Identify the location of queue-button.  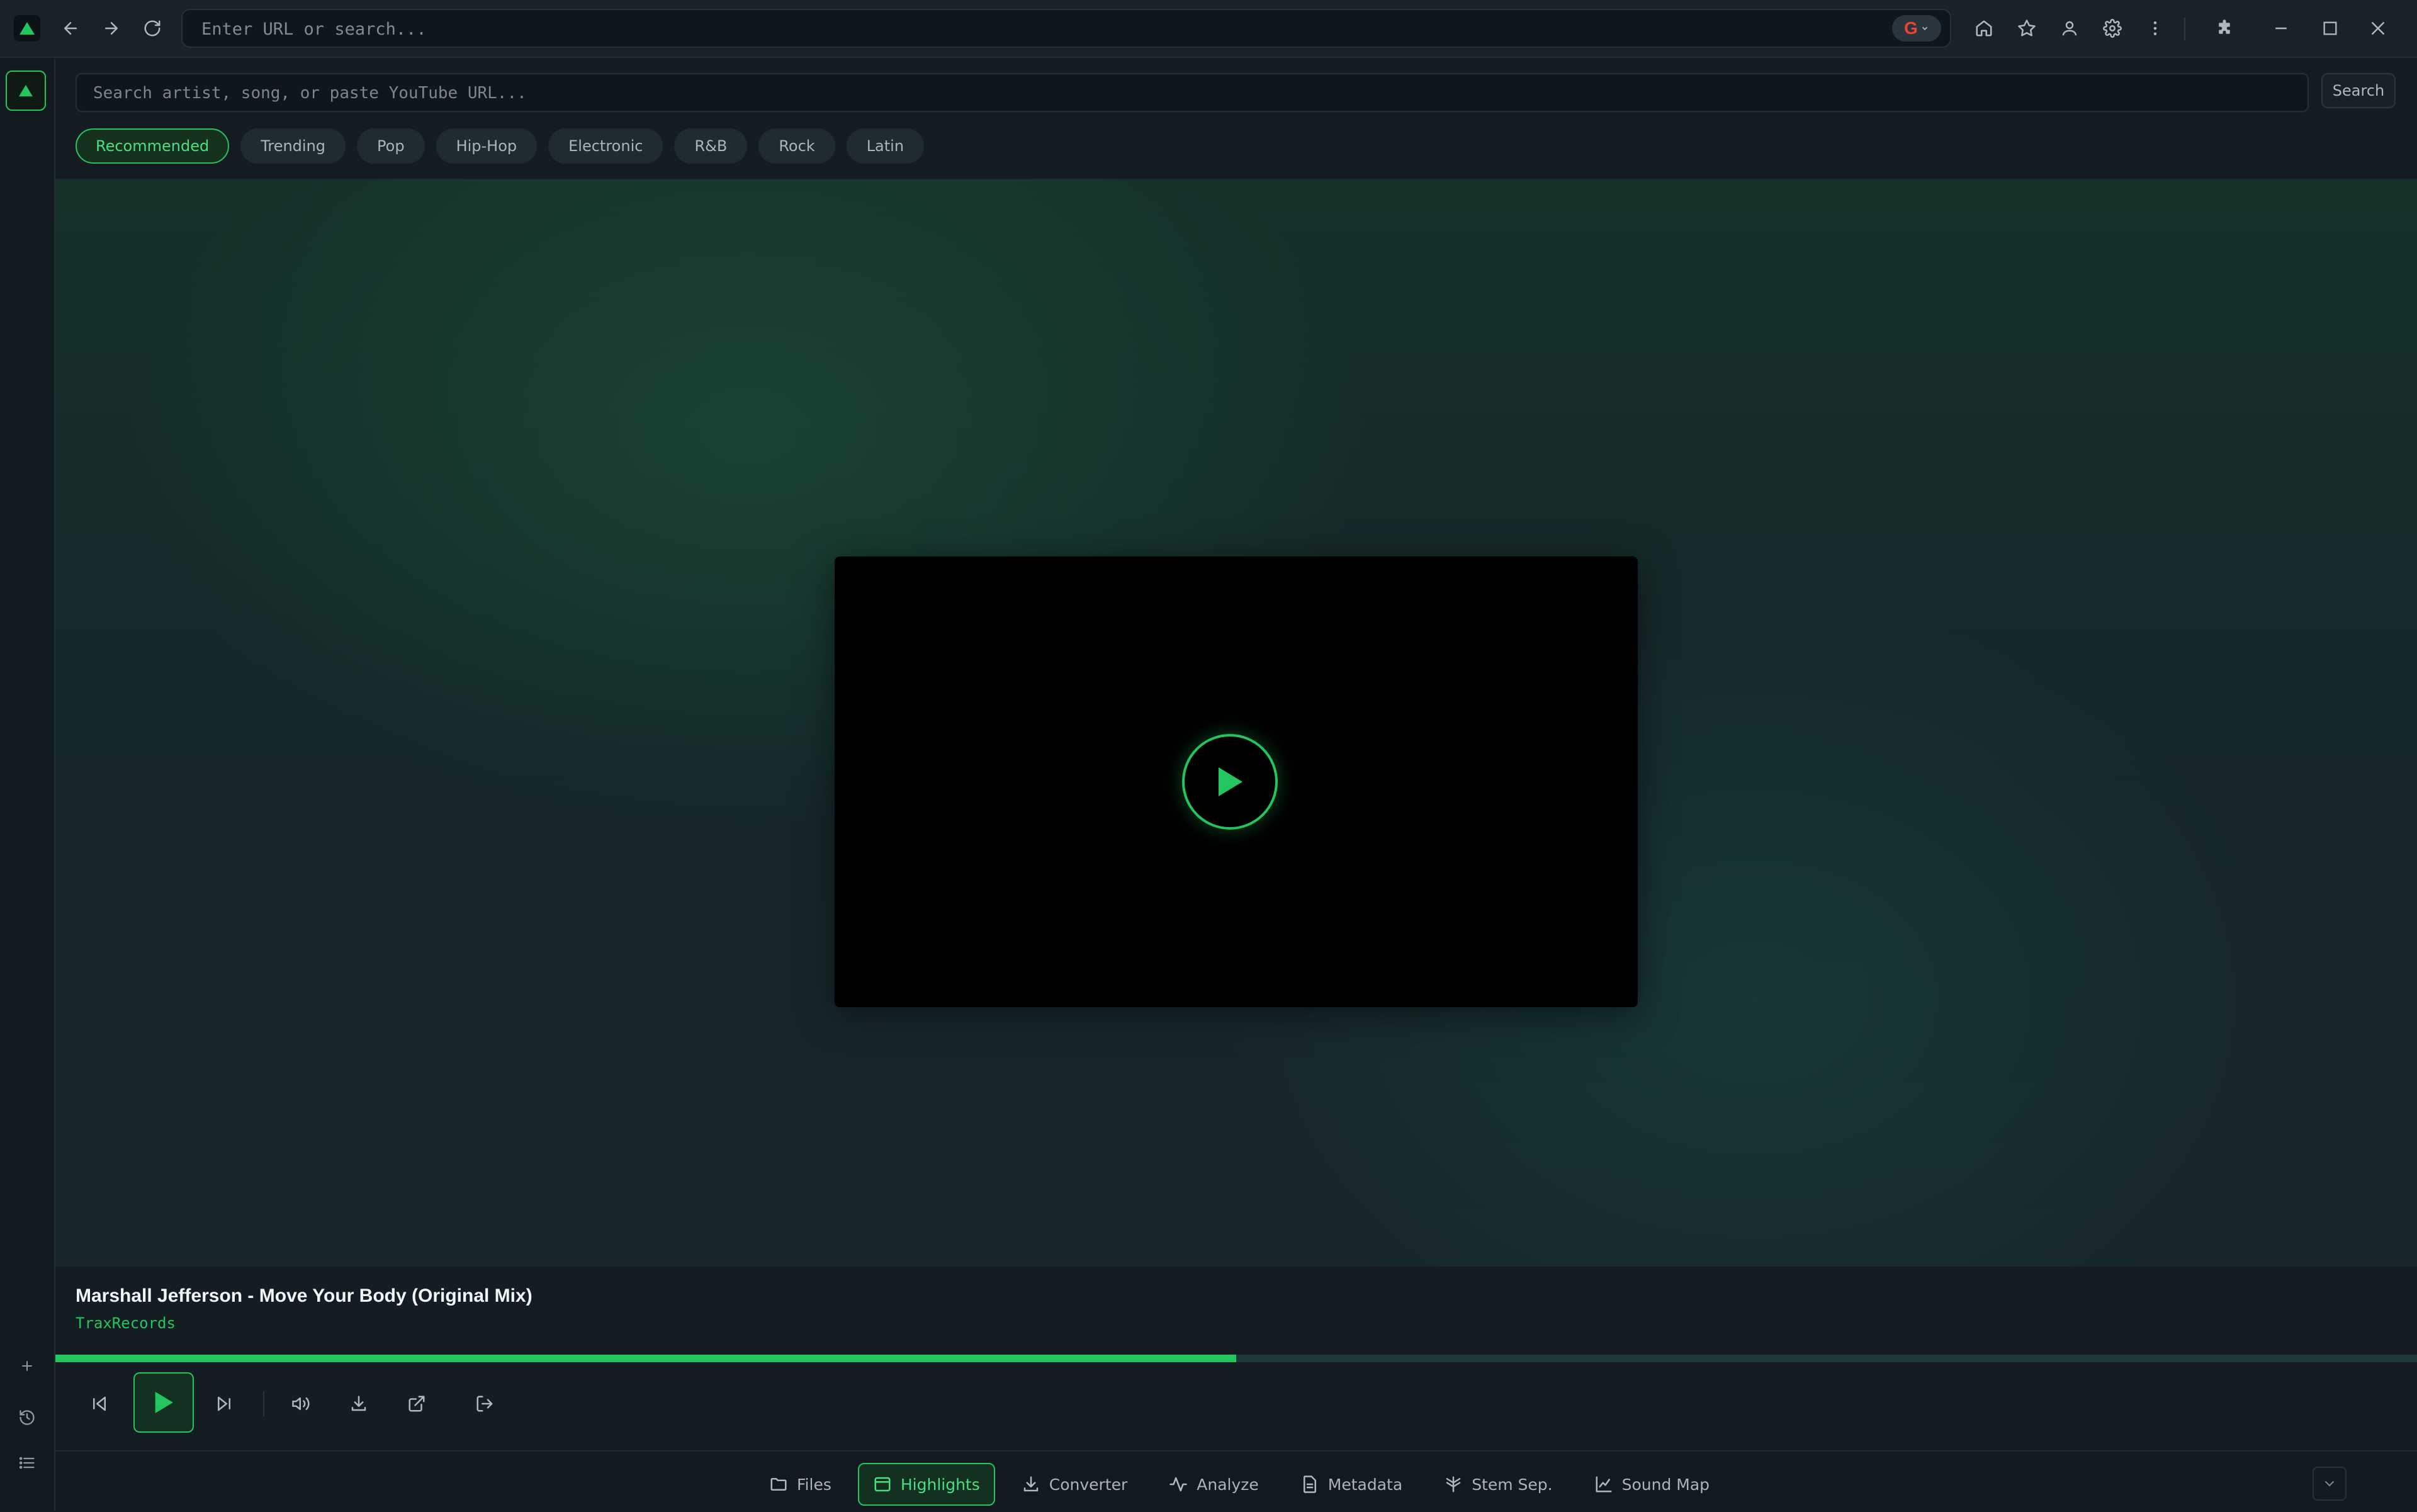
(27, 1462).